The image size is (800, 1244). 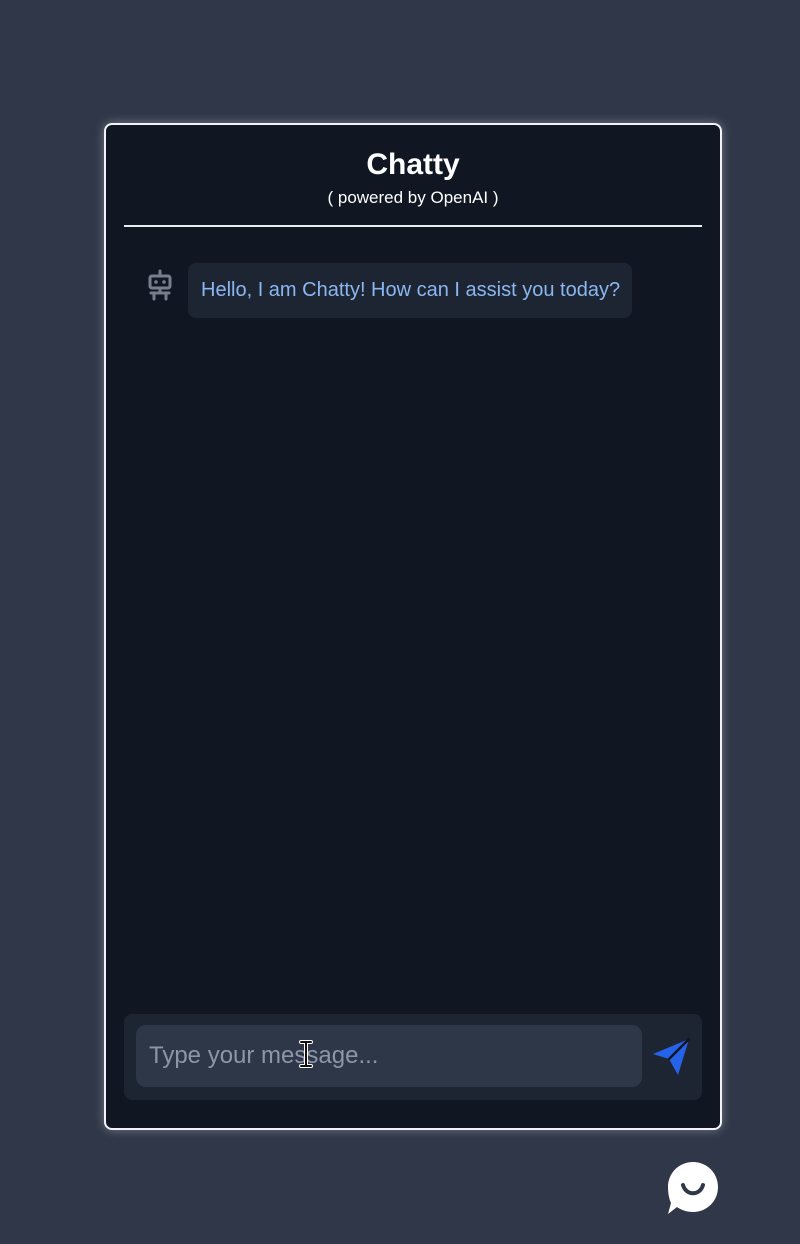 I want to click on message-composer, so click(x=413, y=1057).